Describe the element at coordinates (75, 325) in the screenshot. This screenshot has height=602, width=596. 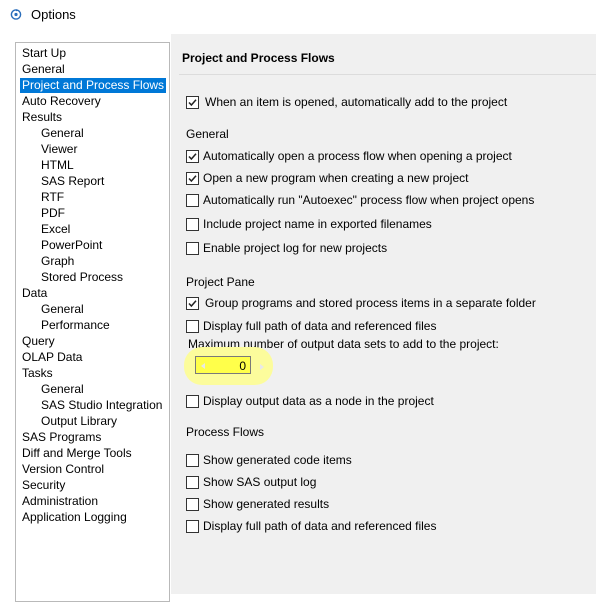
I see `tree-item-performance: Performance` at that location.